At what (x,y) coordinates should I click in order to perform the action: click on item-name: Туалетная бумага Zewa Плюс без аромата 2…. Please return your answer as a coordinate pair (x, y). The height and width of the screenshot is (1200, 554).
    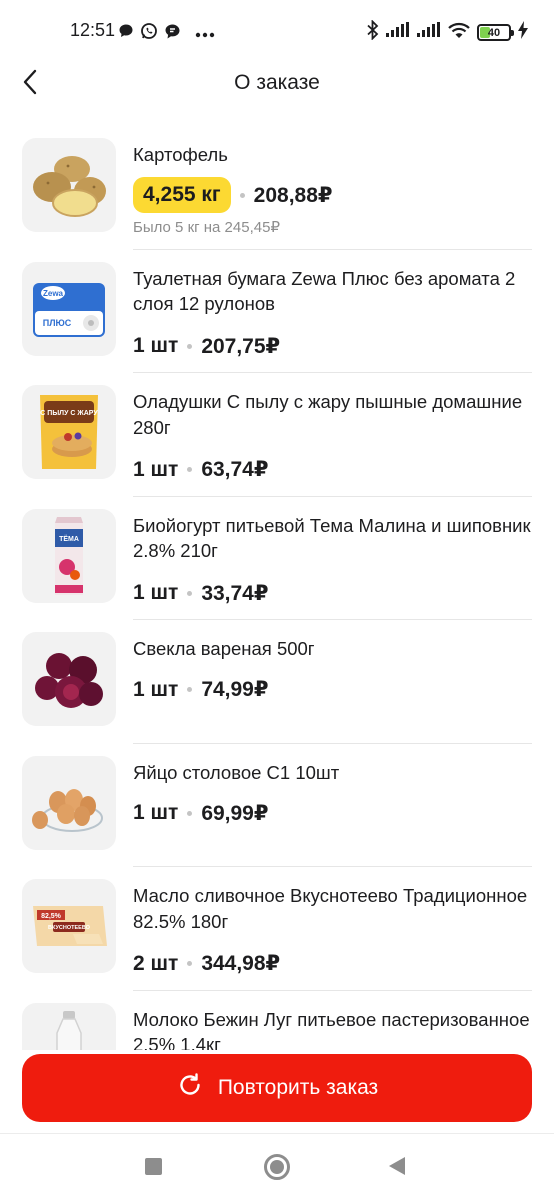
    Looking at the image, I should click on (324, 291).